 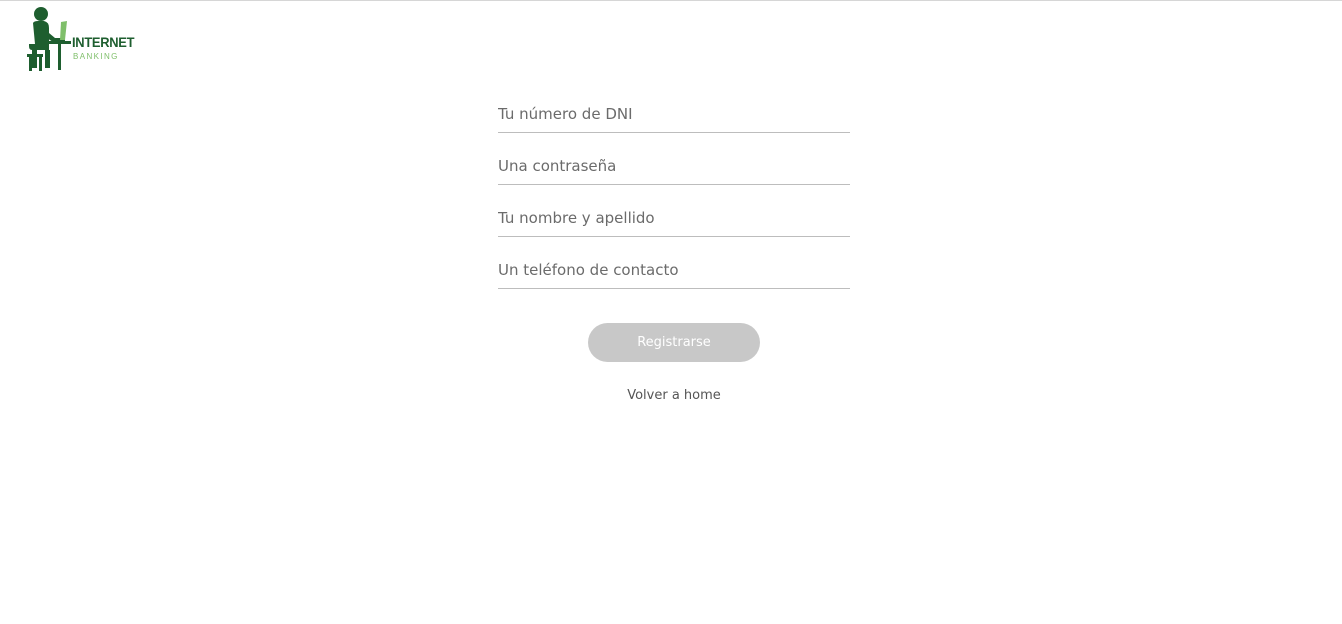 I want to click on logo-subtitle: BANKING, so click(x=96, y=56).